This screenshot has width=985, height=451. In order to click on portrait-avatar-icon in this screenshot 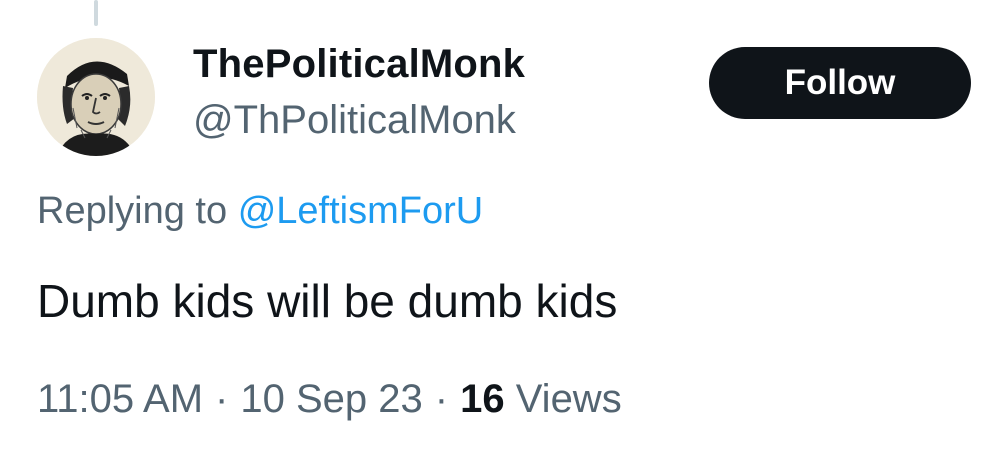, I will do `click(96, 97)`.